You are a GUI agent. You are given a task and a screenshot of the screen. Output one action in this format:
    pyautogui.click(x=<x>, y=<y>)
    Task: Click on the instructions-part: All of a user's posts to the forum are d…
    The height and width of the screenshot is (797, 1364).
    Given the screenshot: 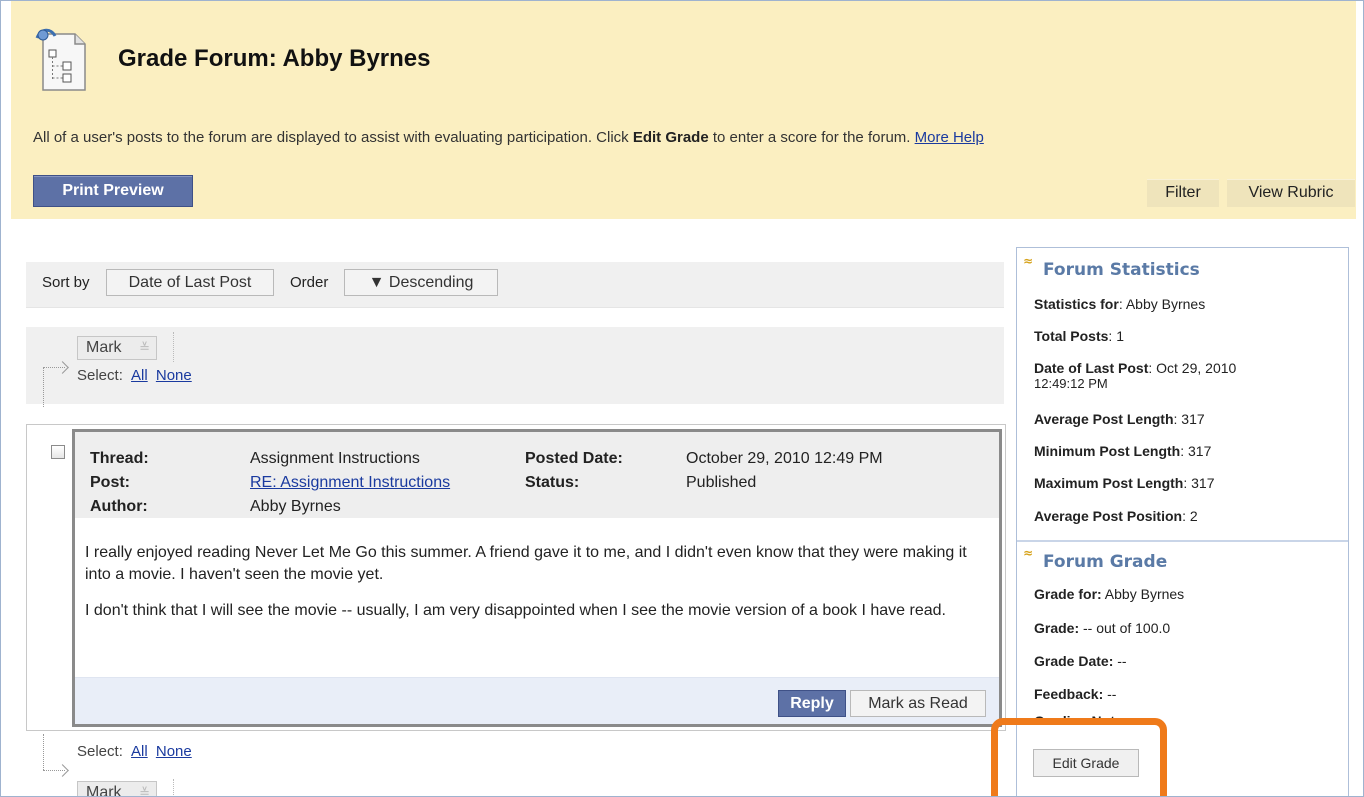 What is the action you would take?
    pyautogui.click(x=333, y=137)
    